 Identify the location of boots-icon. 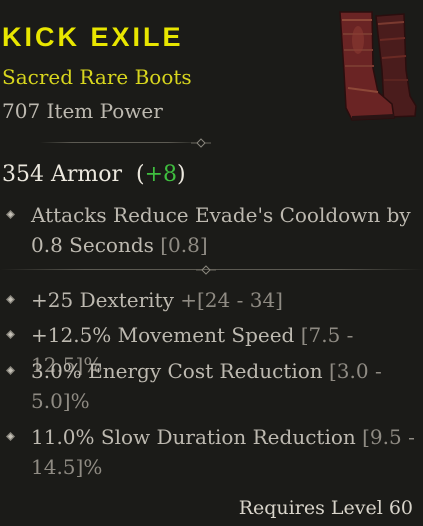
(378, 66).